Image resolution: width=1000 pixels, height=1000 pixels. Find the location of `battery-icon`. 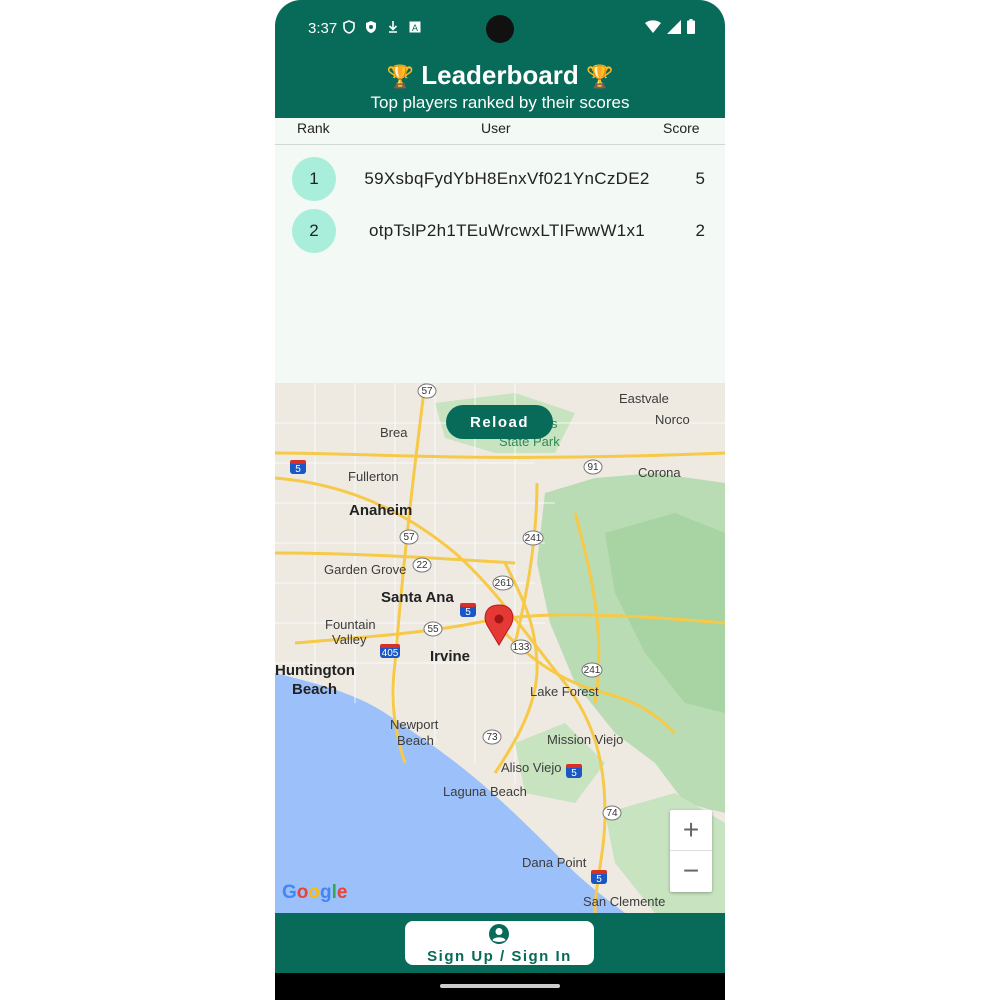

battery-icon is located at coordinates (691, 26).